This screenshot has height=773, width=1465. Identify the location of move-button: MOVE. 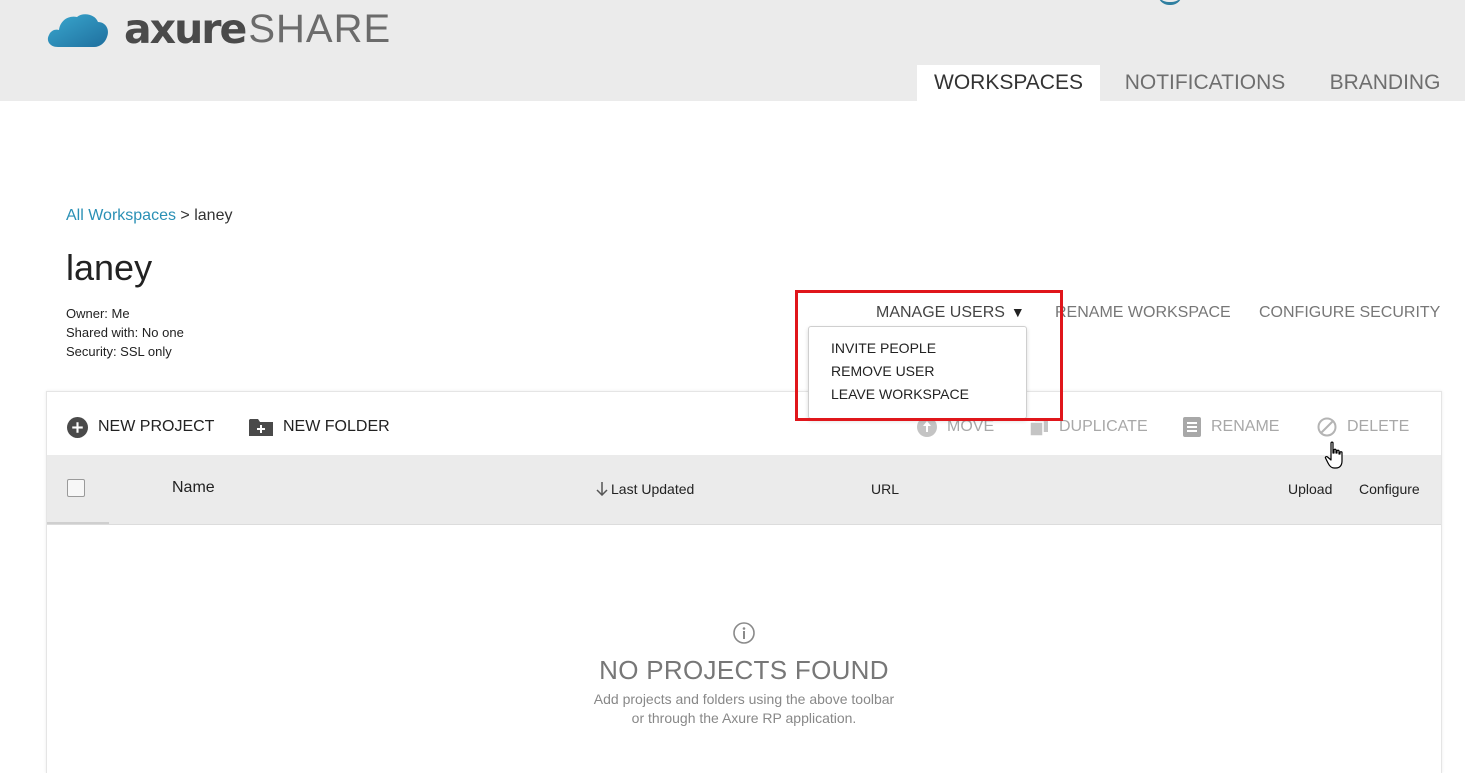
(955, 427).